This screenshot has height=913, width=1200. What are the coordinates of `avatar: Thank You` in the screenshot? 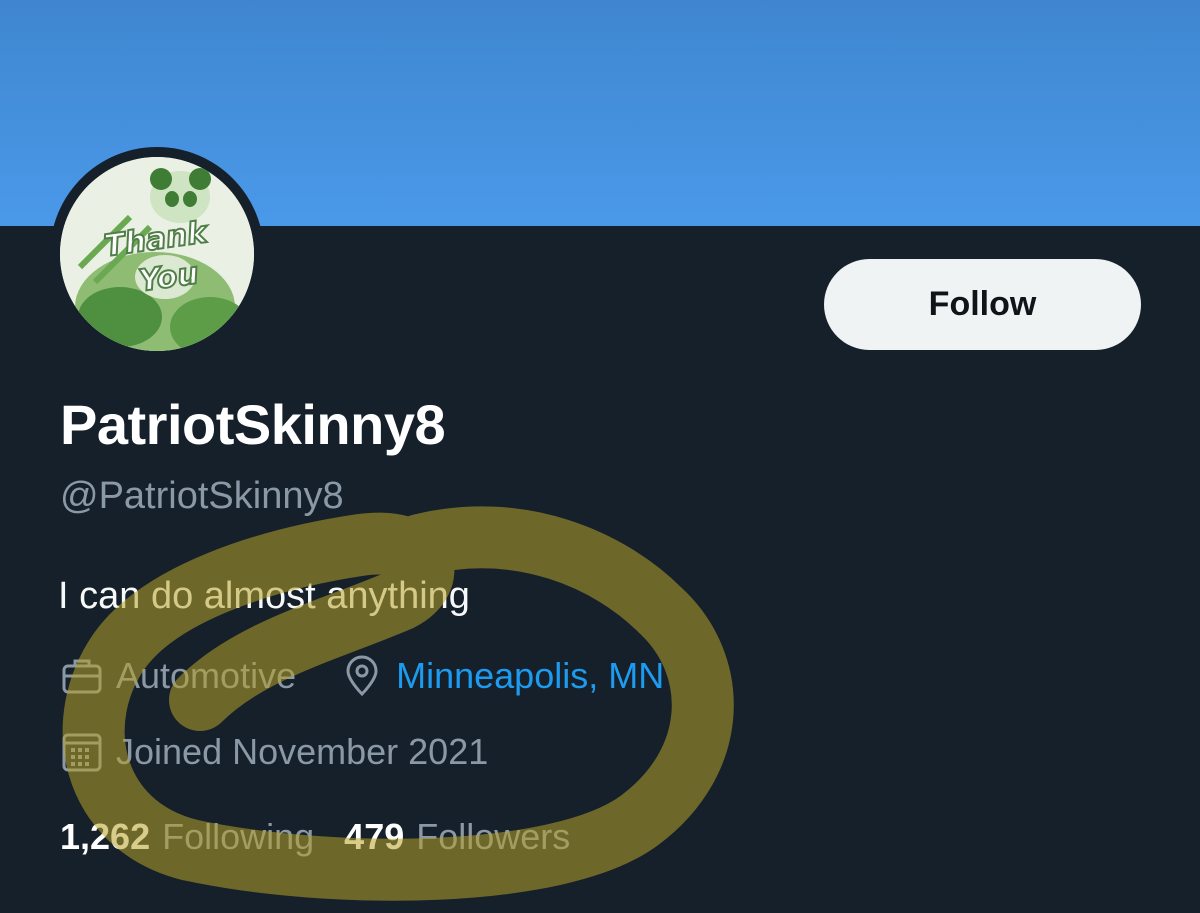 It's located at (157, 254).